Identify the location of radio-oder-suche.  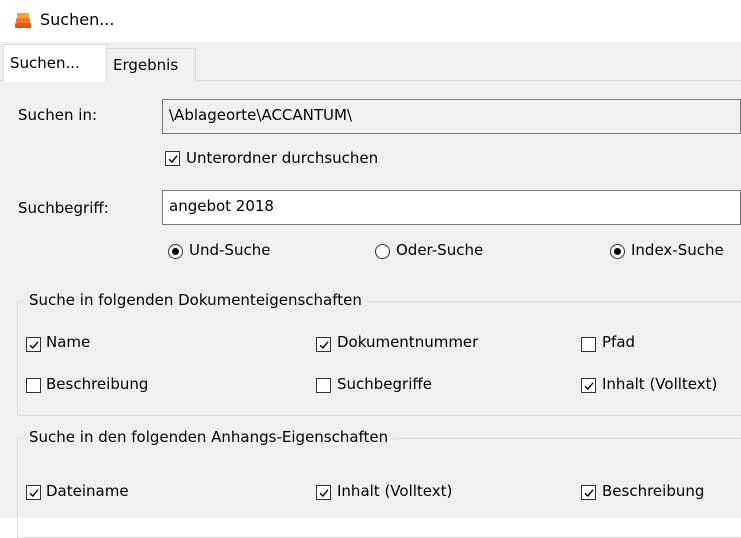
(382, 251).